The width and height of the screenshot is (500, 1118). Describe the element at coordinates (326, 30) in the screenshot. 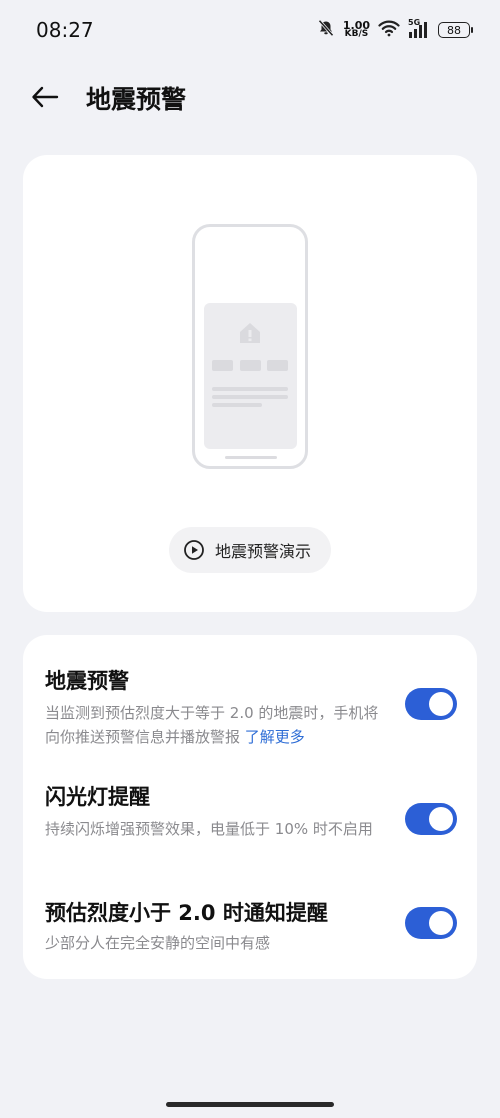

I see `mute-icon` at that location.